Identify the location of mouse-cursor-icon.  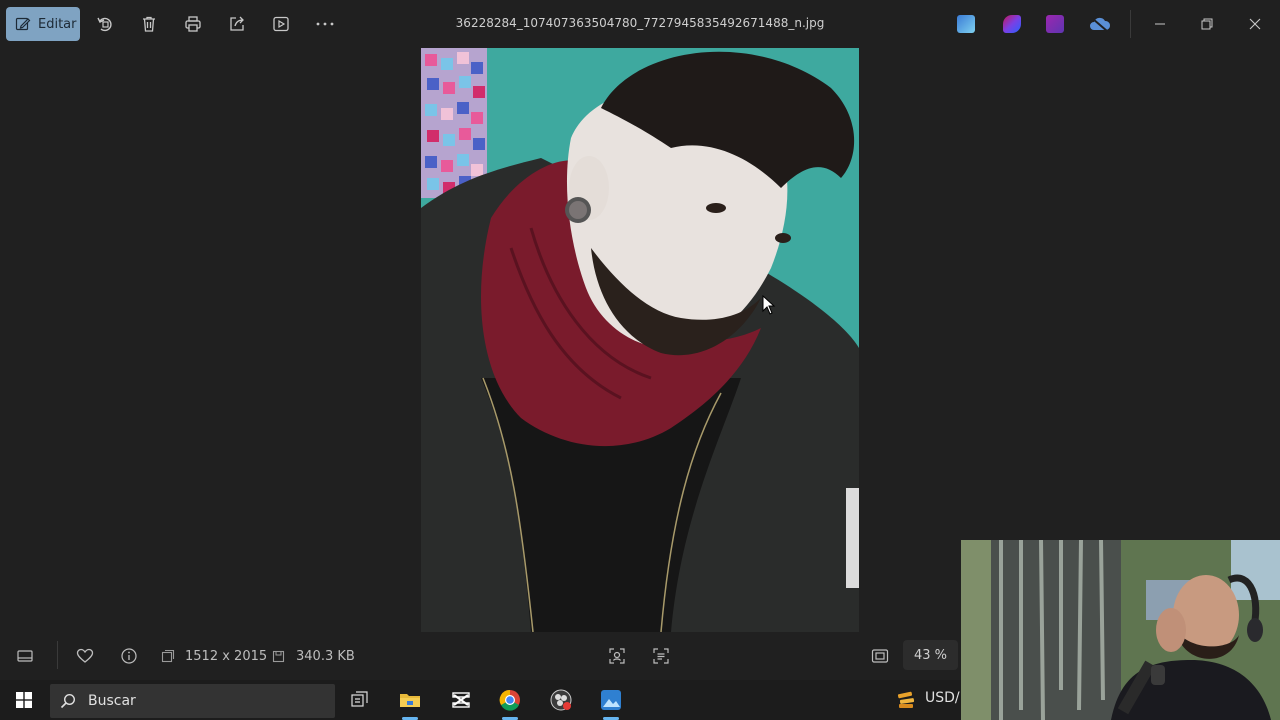
(769, 305).